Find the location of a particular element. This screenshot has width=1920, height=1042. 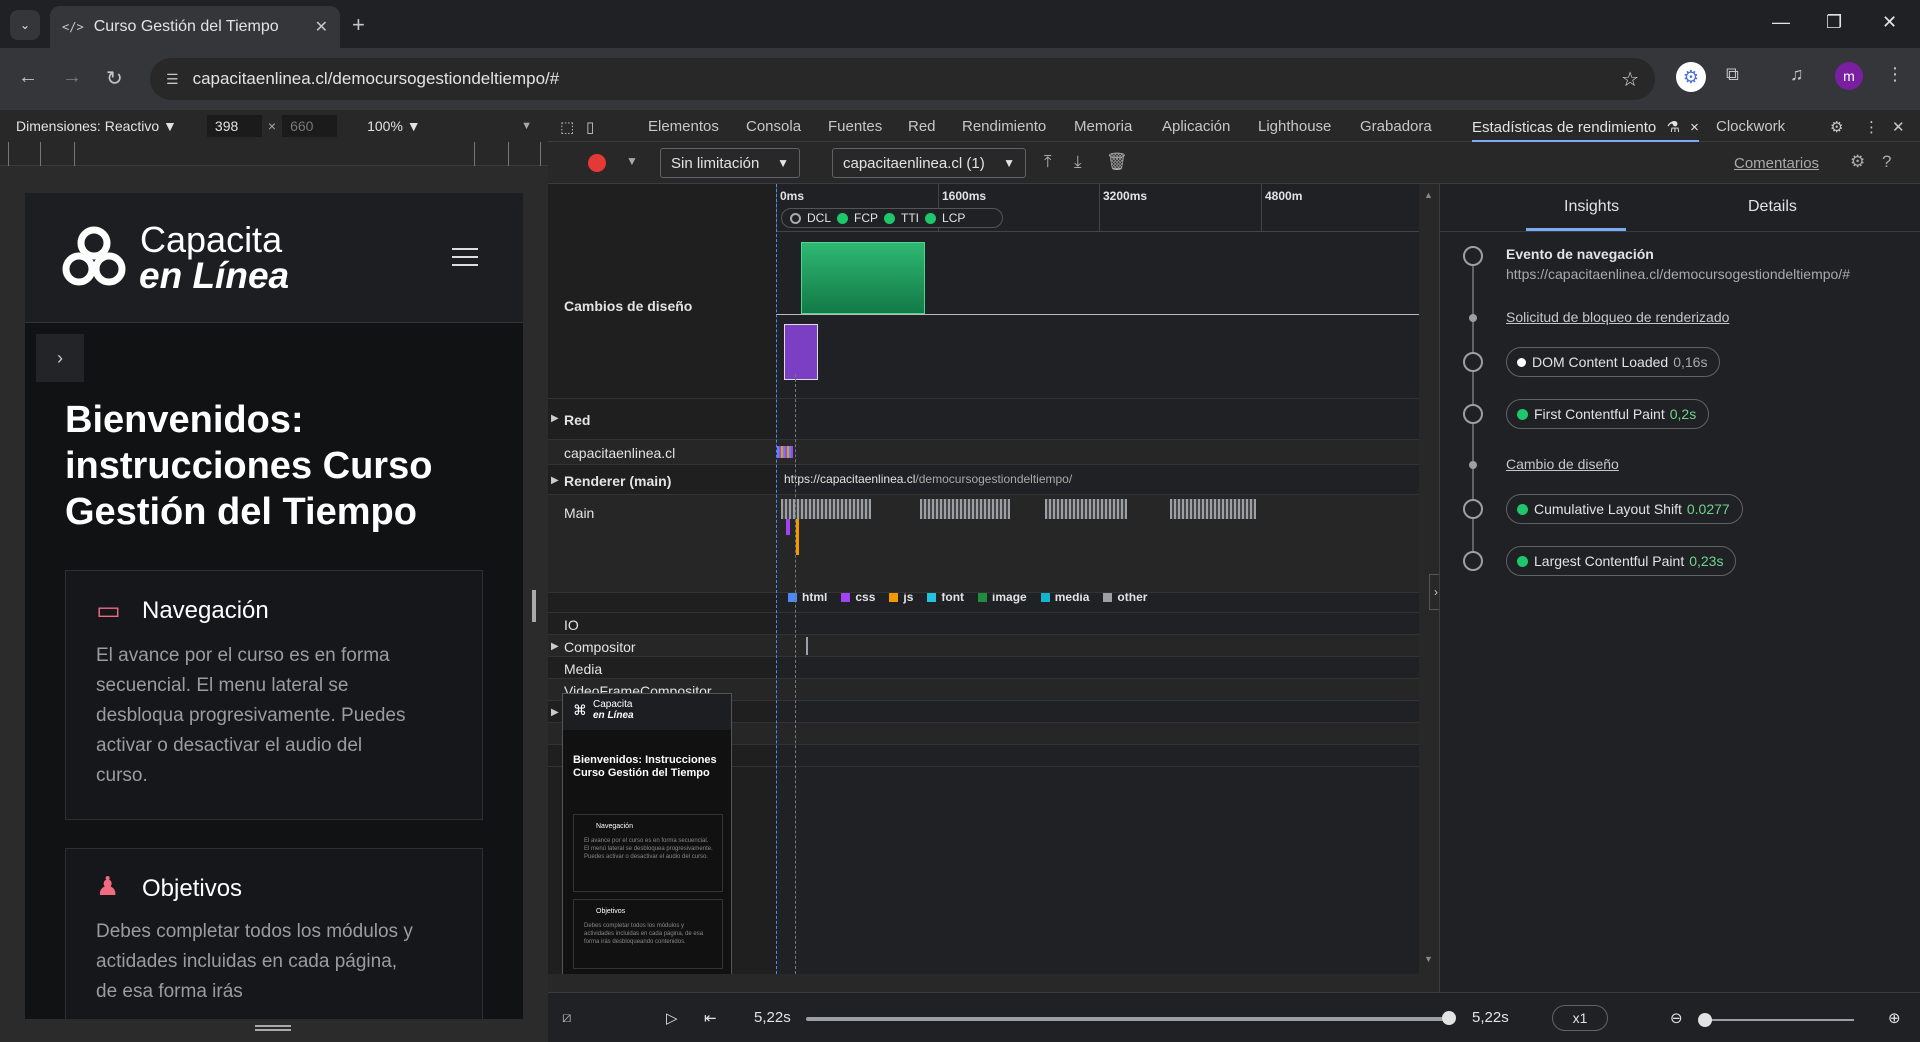

viewport-height-input is located at coordinates (310, 126).